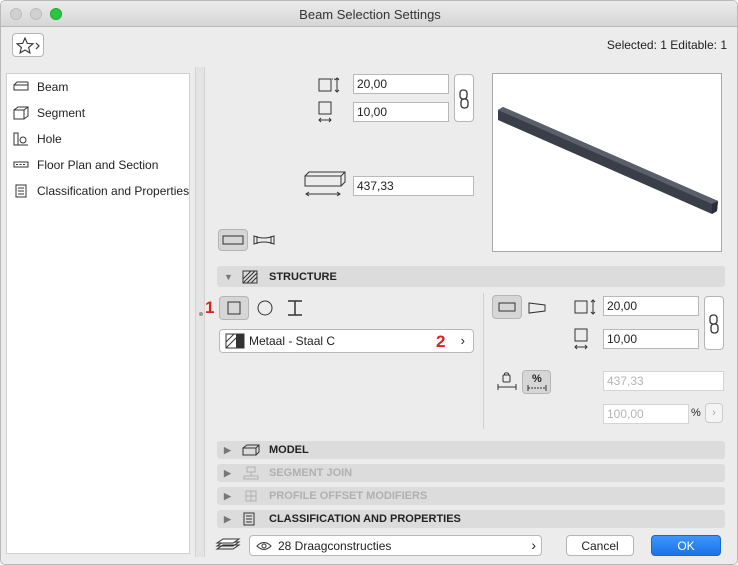 The height and width of the screenshot is (565, 738). What do you see at coordinates (471, 519) in the screenshot?
I see `classification-section-header: ▶ CLASSIFICATION AND PROPERTIES` at bounding box center [471, 519].